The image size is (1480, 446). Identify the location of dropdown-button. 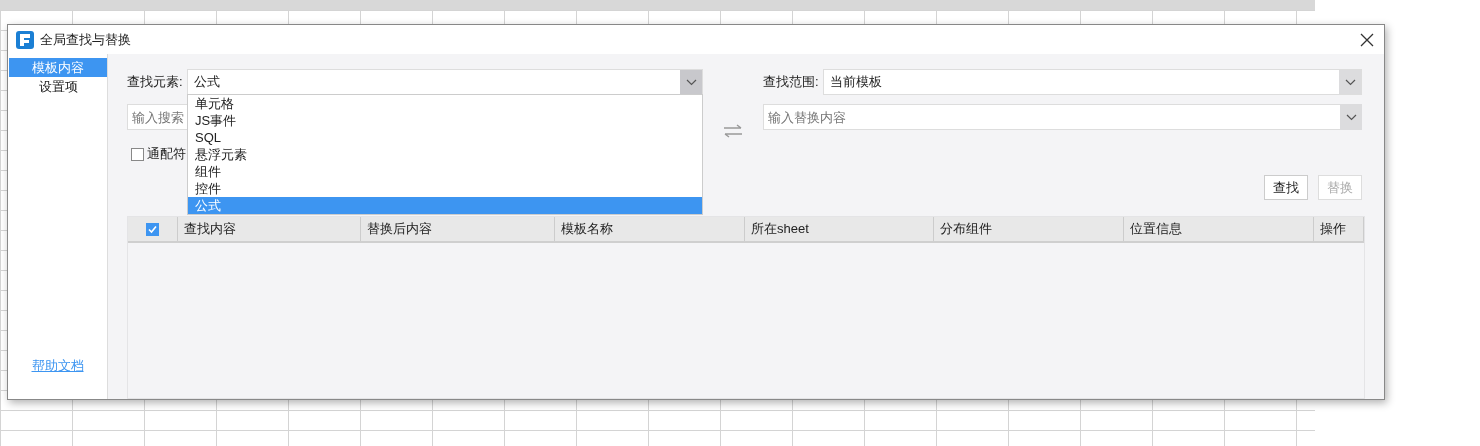
(1351, 117).